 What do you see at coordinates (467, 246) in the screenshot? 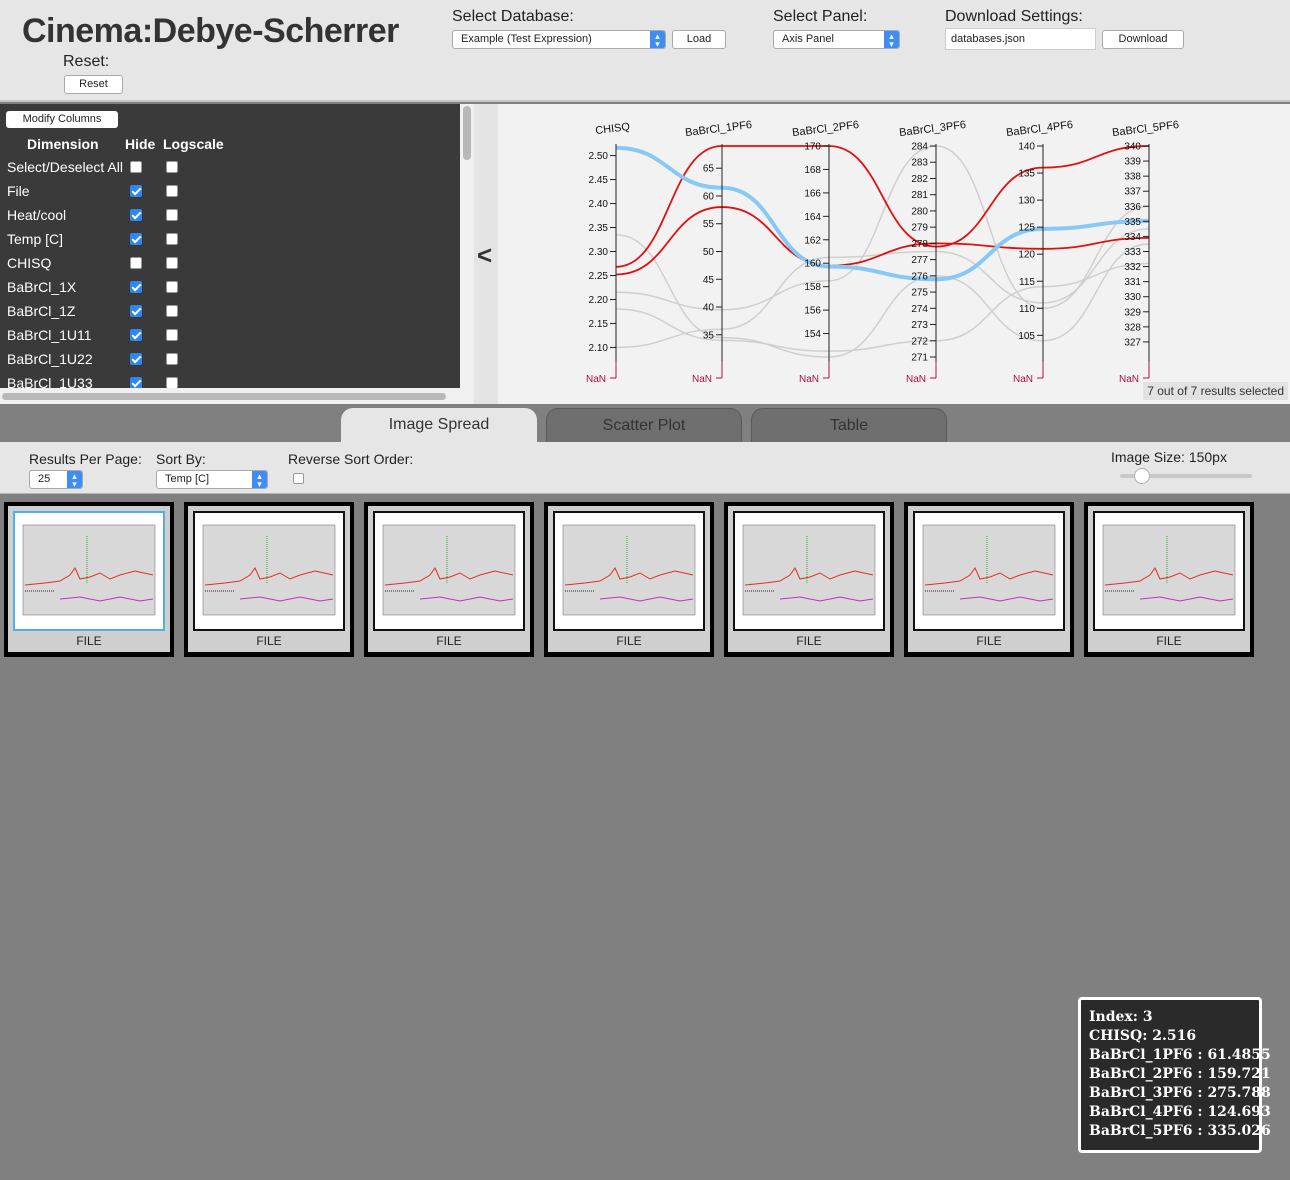
I see `dimension-vertical-scrollbar` at bounding box center [467, 246].